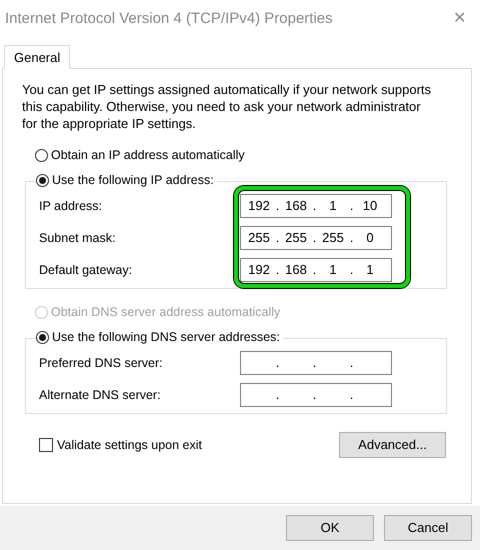 The width and height of the screenshot is (480, 550). I want to click on intro-text: You can get IP settings assigned automatically if your network supports this capability. Otherwise, you need to ask your network administrator for the appropriate IP settings., so click(226, 106).